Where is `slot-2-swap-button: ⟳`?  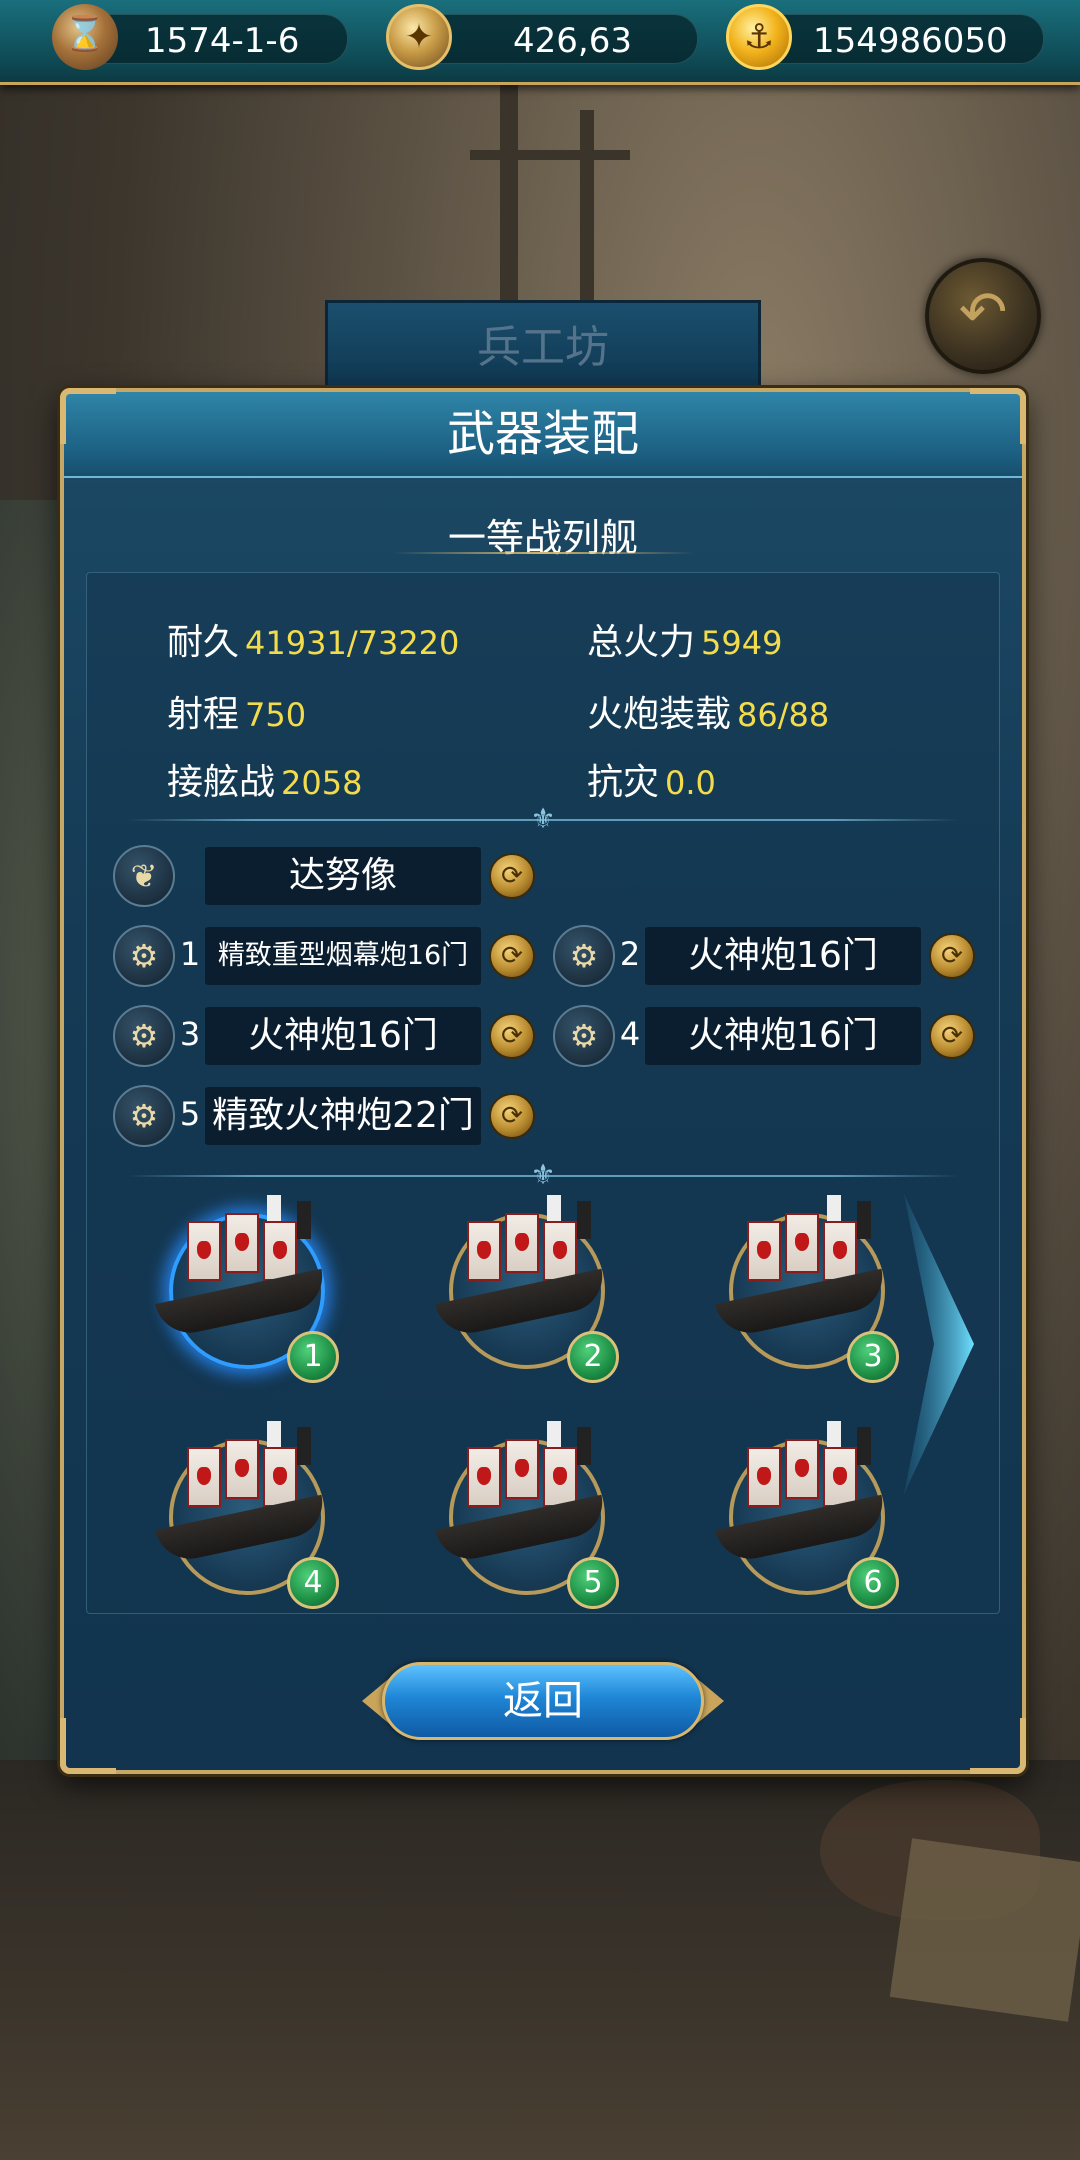
slot-2-swap-button: ⟳ is located at coordinates (952, 956).